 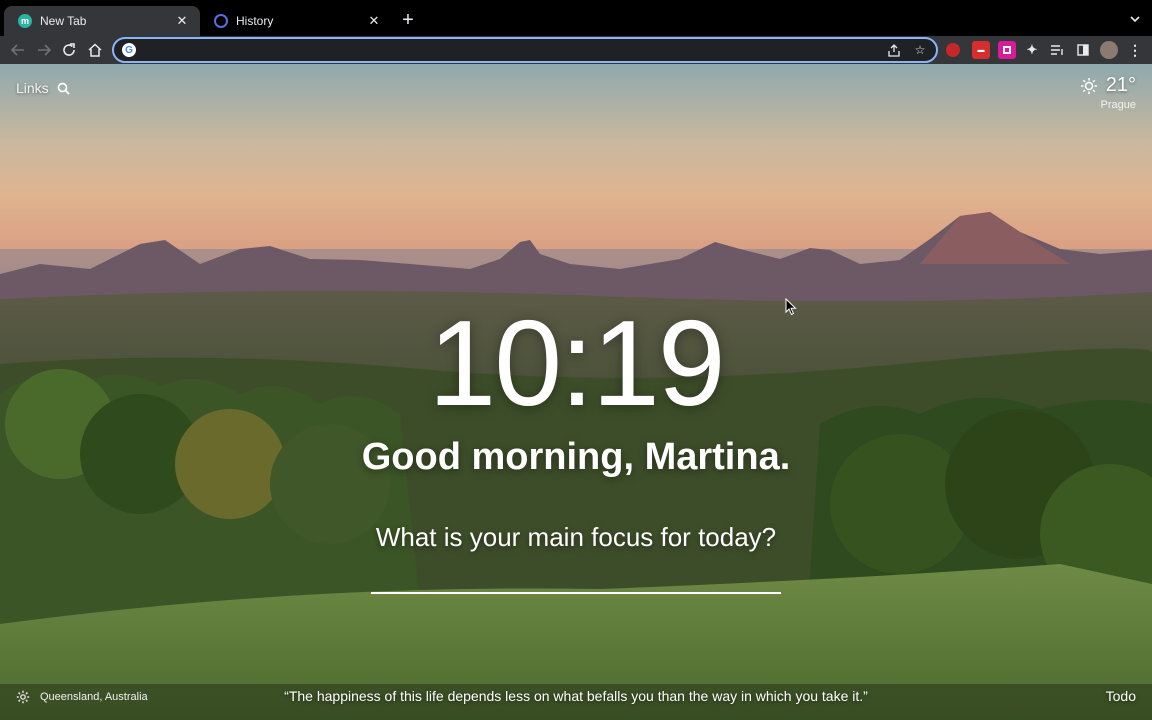 I want to click on browser-toolbar: G ☆ ▬ ✦ ⋮, so click(x=576, y=50).